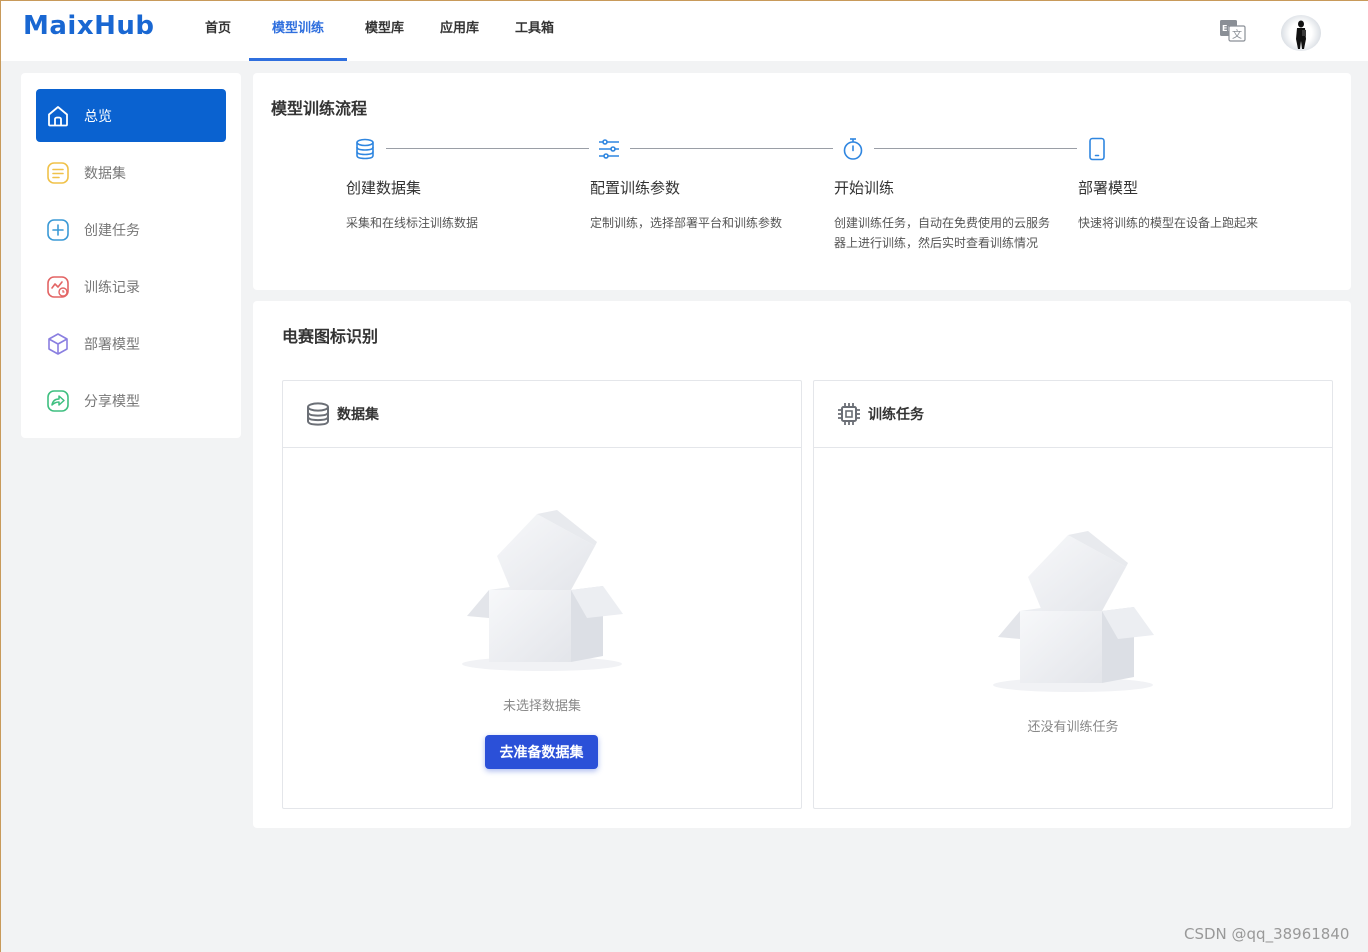  I want to click on project-title: 电赛图标识别, so click(330, 336).